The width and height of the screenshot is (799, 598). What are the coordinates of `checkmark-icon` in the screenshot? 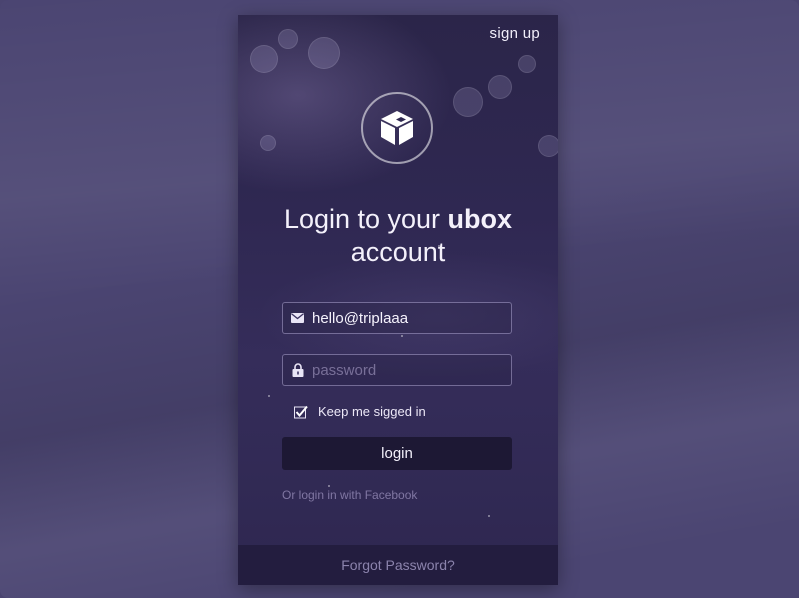 It's located at (301, 412).